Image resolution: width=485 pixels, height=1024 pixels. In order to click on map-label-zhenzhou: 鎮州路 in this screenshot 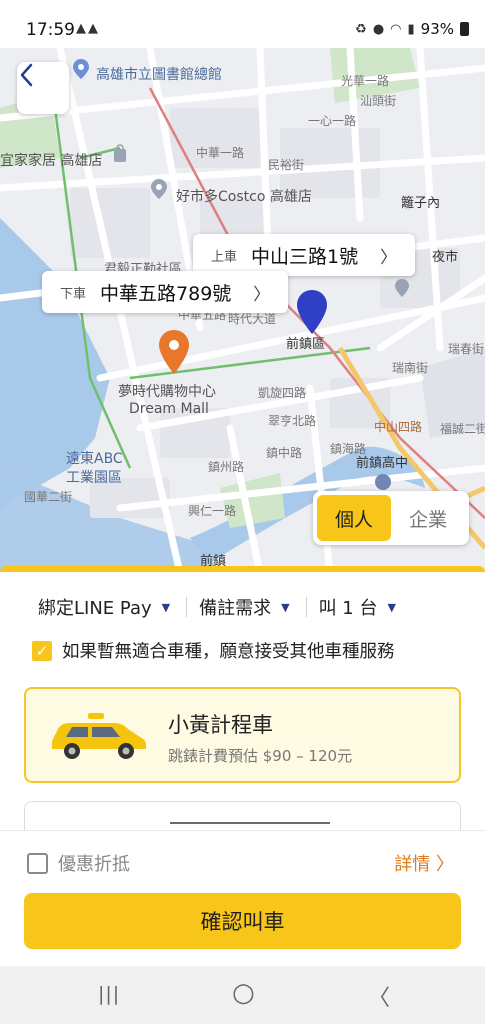, I will do `click(226, 467)`.